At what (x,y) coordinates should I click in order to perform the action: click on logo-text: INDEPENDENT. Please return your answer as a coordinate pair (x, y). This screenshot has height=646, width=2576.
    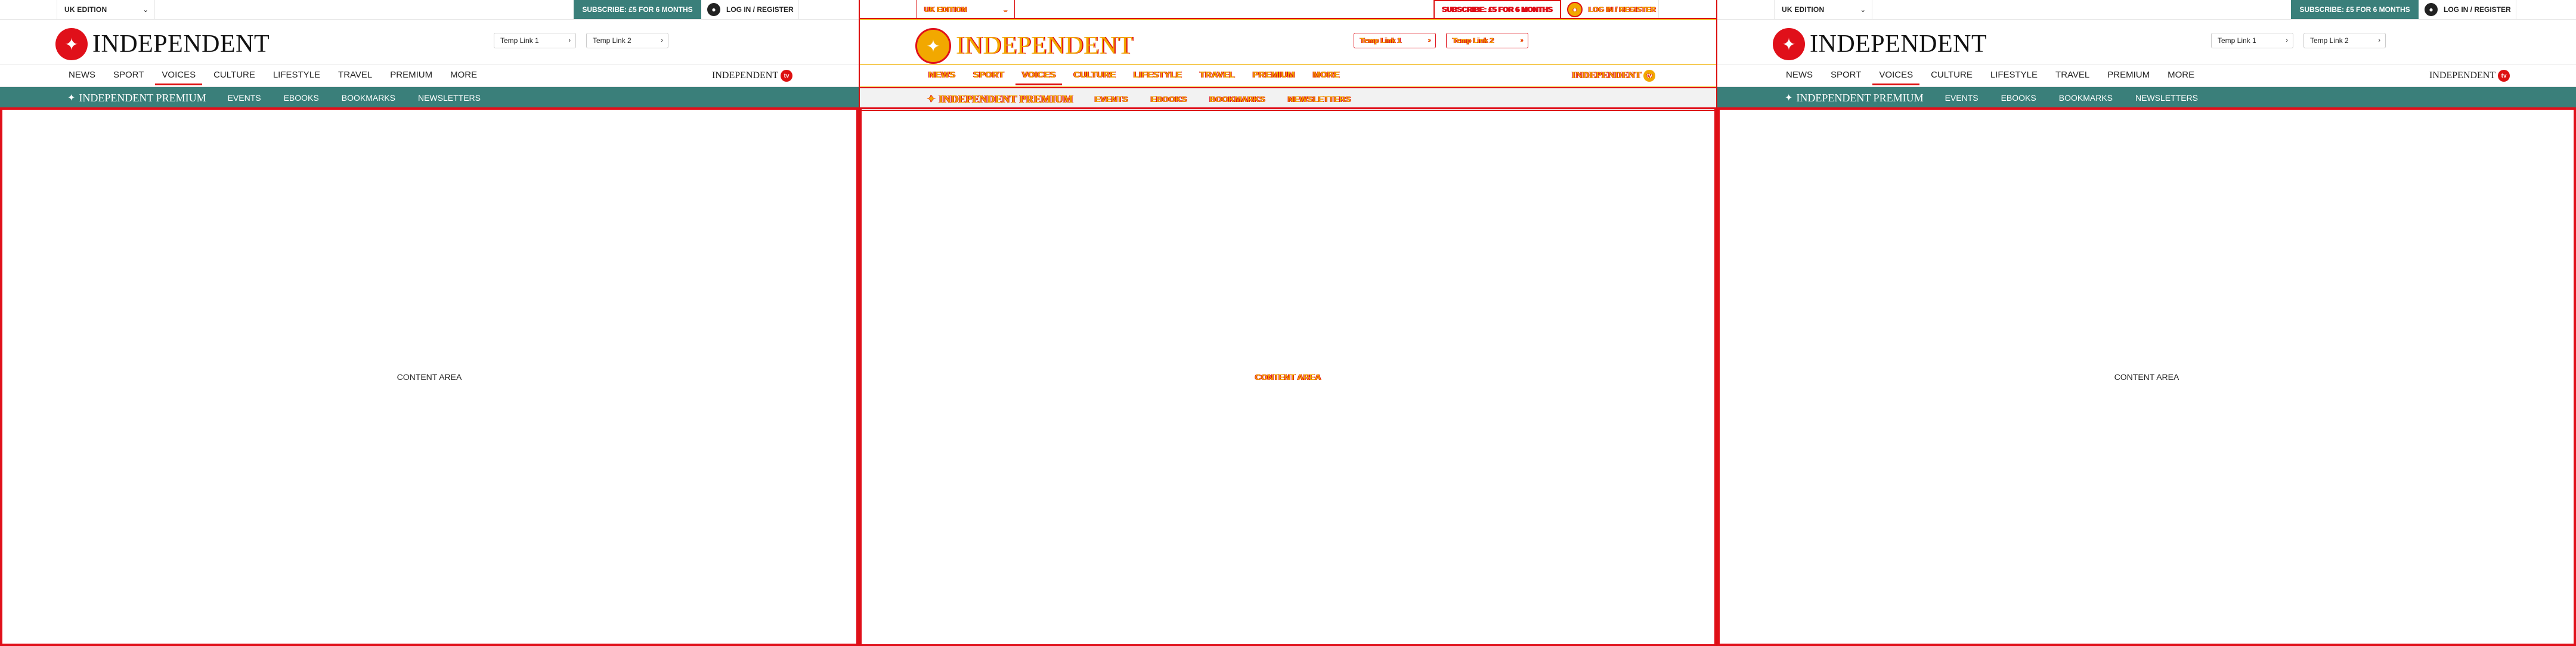
    Looking at the image, I should click on (1045, 46).